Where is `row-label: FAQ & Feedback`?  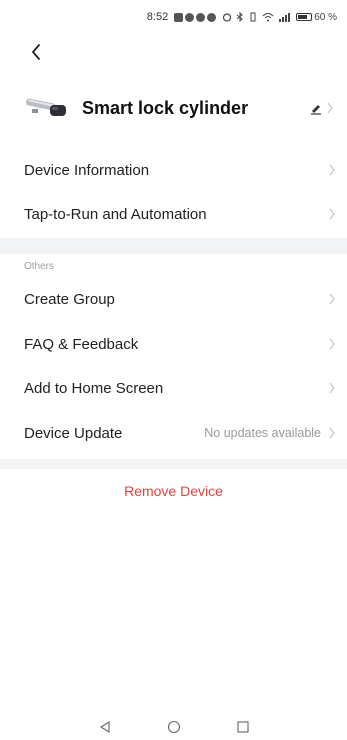
row-label: FAQ & Feedback is located at coordinates (81, 344).